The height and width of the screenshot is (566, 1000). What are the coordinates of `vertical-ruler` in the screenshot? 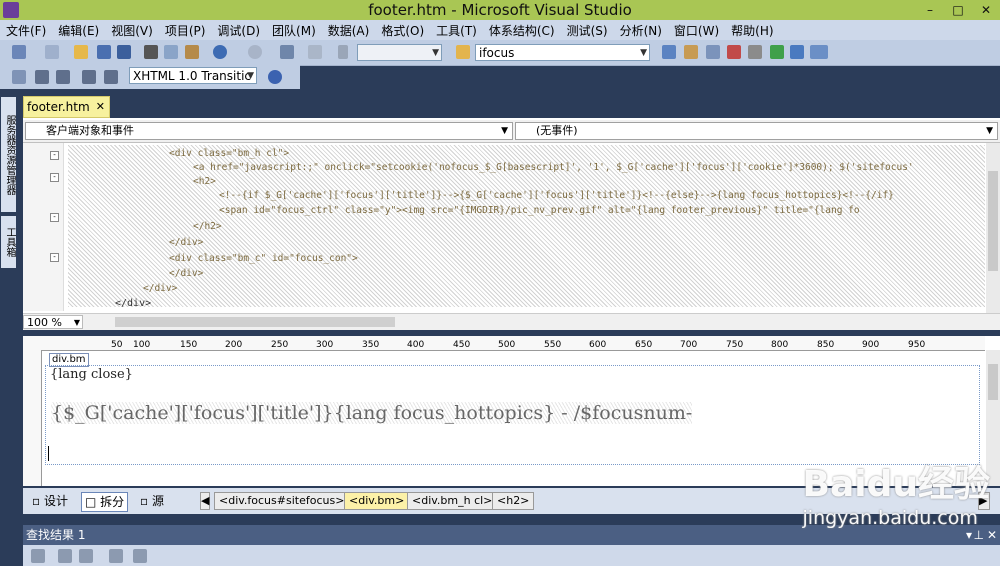 It's located at (32, 418).